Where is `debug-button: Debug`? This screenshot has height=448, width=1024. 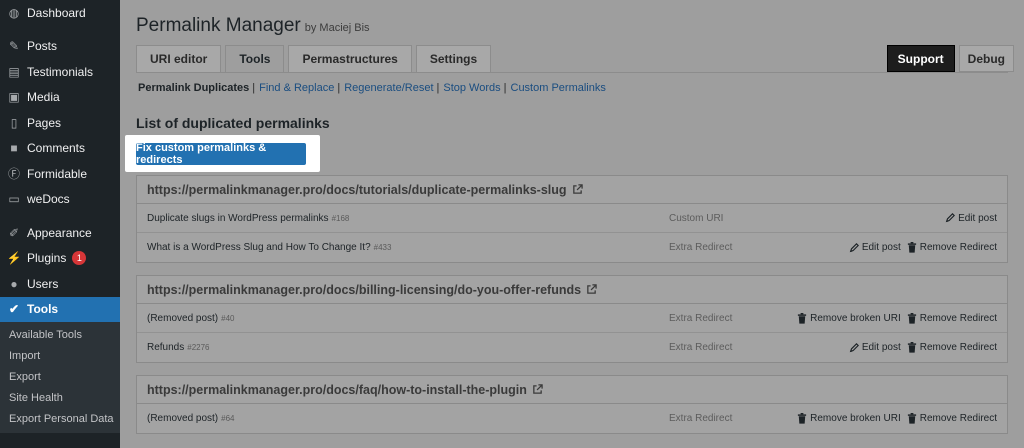 debug-button: Debug is located at coordinates (986, 58).